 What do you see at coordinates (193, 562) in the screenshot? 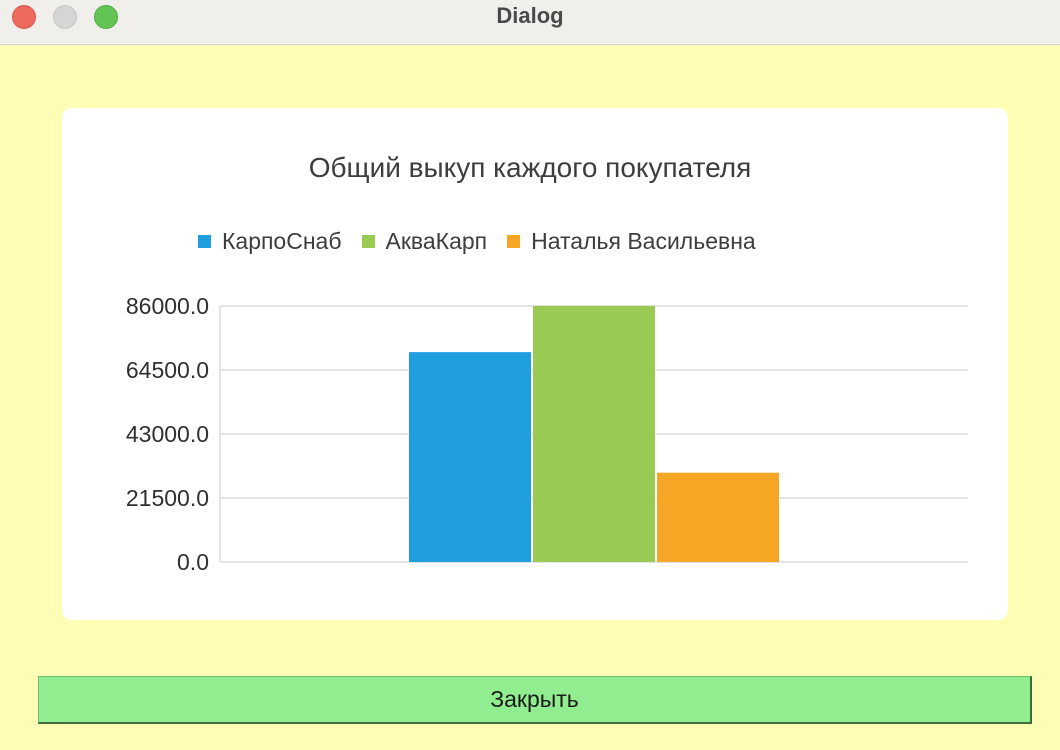
I see `y-tick-label: 0.0` at bounding box center [193, 562].